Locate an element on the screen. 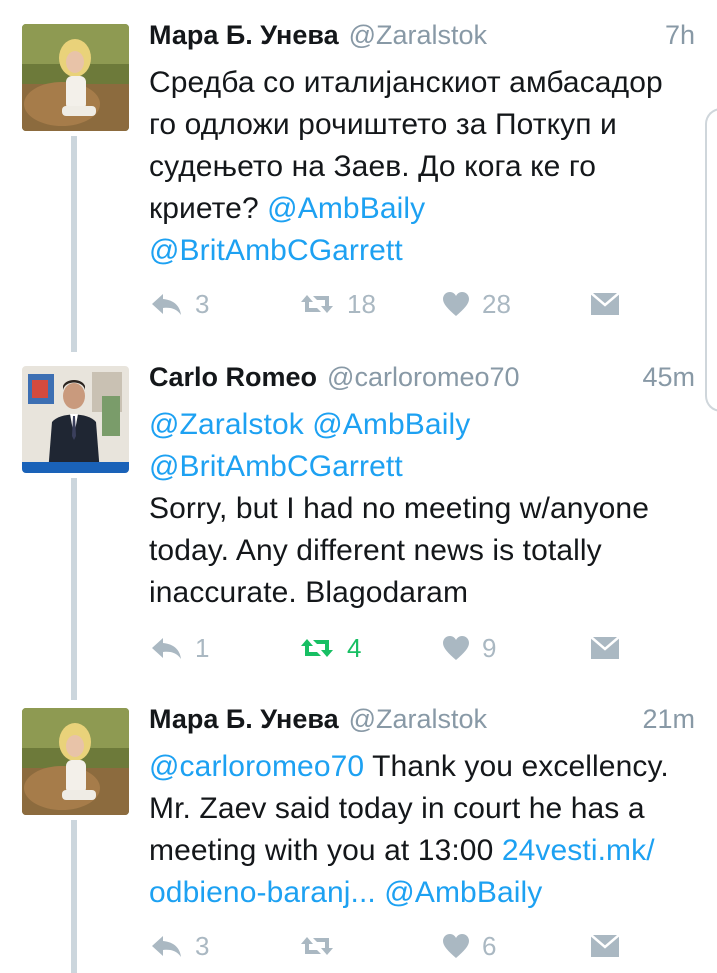 The width and height of the screenshot is (717, 973). timestamp: 21m is located at coordinates (668, 719).